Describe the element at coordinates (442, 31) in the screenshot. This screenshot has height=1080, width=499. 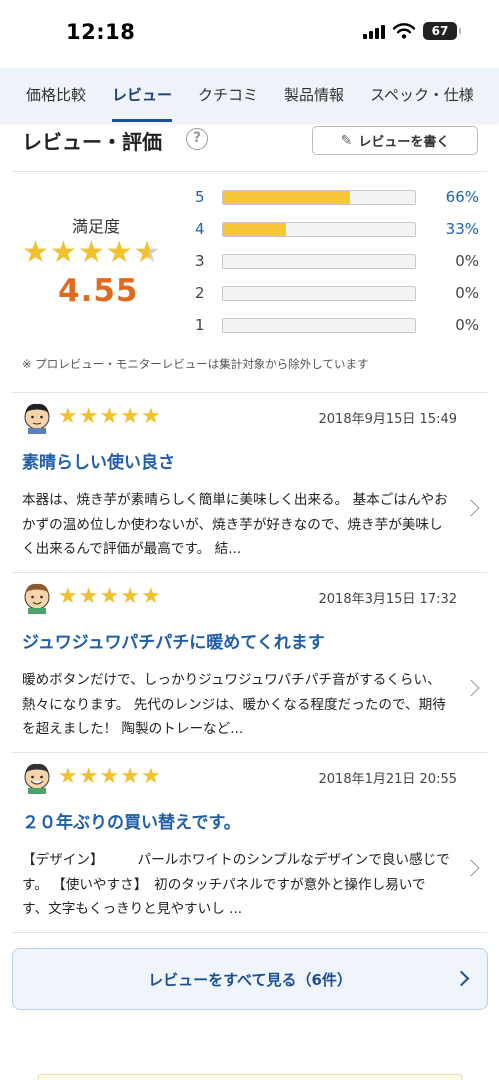
I see `battery-icon: 67` at that location.